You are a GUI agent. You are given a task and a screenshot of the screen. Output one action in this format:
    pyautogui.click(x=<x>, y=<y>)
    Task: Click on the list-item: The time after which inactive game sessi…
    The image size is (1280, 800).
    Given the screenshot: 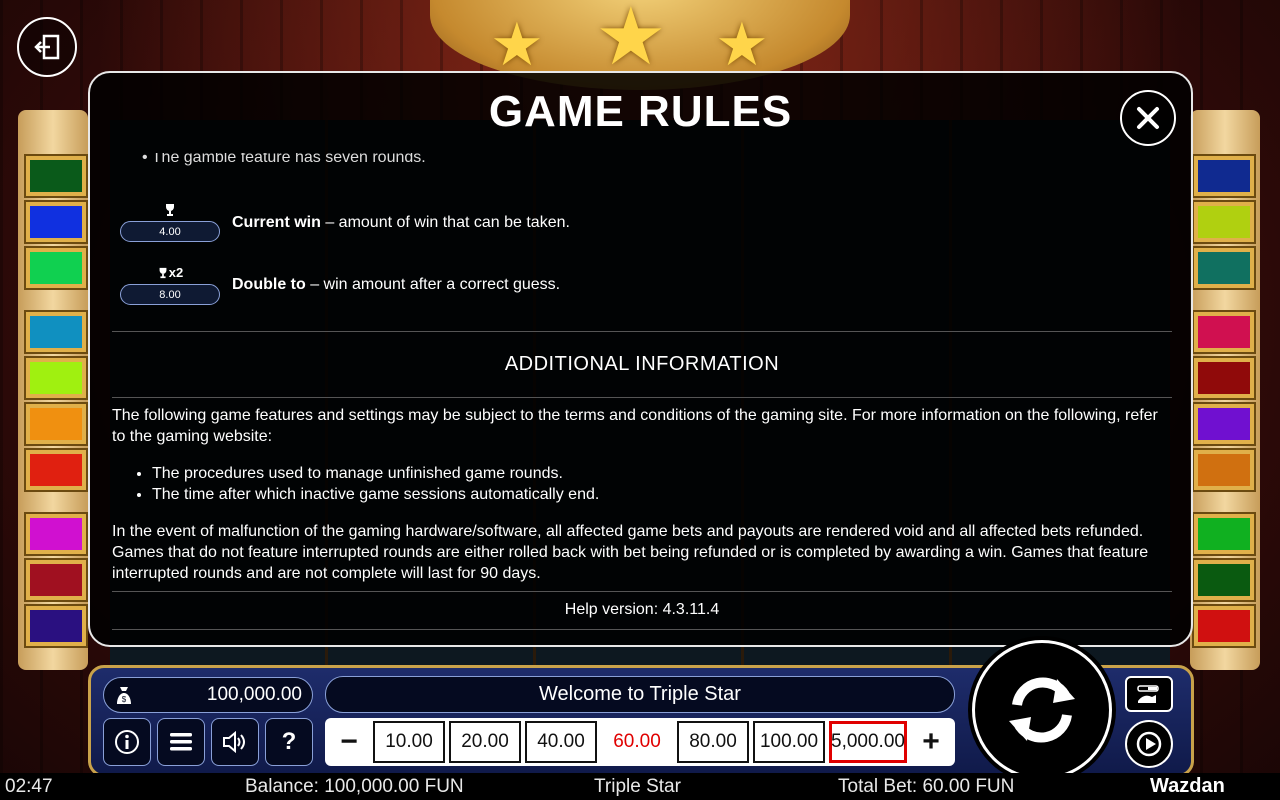 What is the action you would take?
    pyautogui.click(x=375, y=494)
    